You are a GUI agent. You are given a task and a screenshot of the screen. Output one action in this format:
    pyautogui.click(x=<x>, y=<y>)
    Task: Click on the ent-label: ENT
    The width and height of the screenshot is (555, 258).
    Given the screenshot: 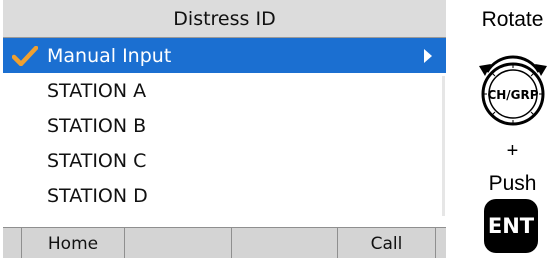 What is the action you would take?
    pyautogui.click(x=511, y=226)
    